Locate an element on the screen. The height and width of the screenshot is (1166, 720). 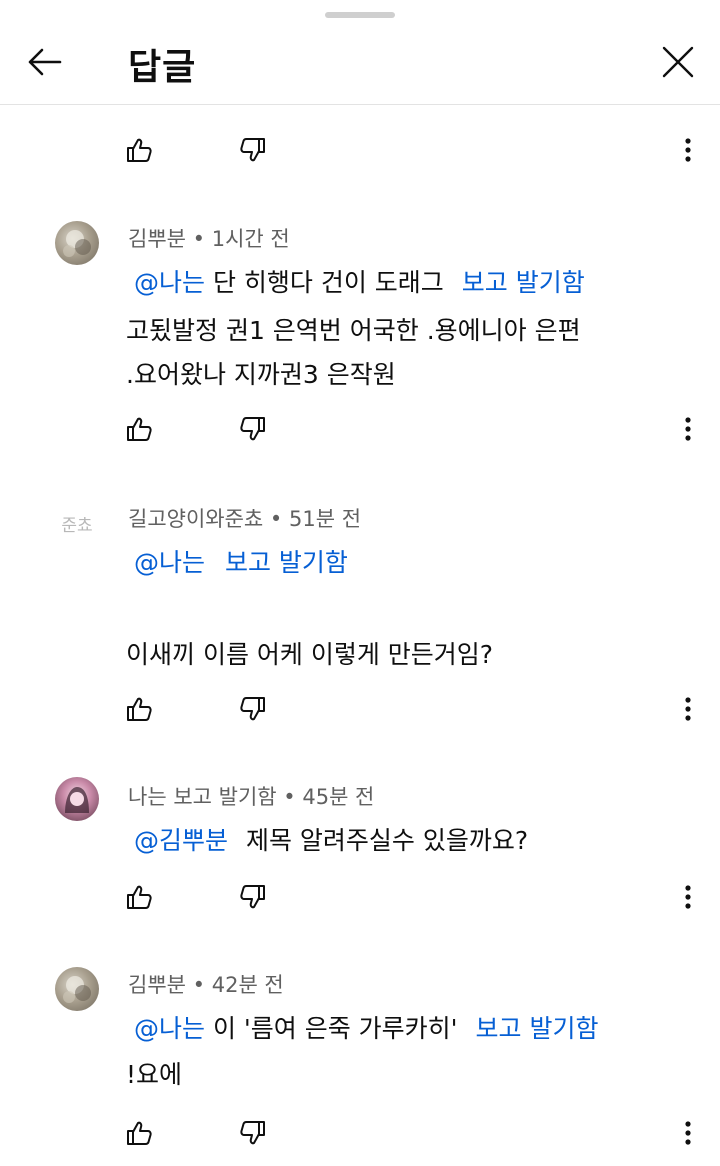
mention-link: @김뿌분 is located at coordinates (181, 840).